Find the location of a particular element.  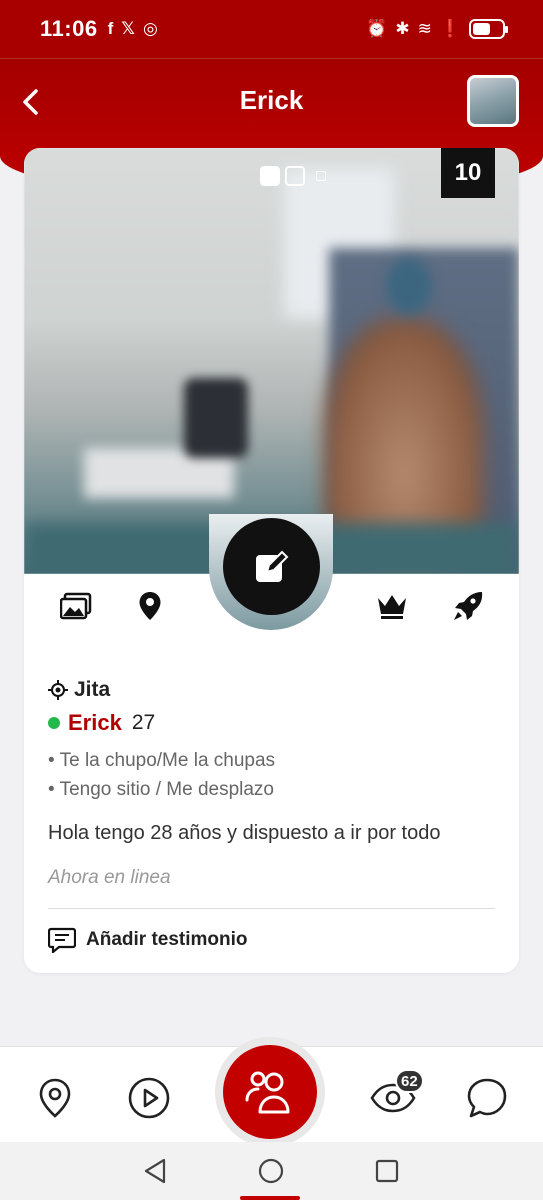

location-pin-icon is located at coordinates (150, 606).